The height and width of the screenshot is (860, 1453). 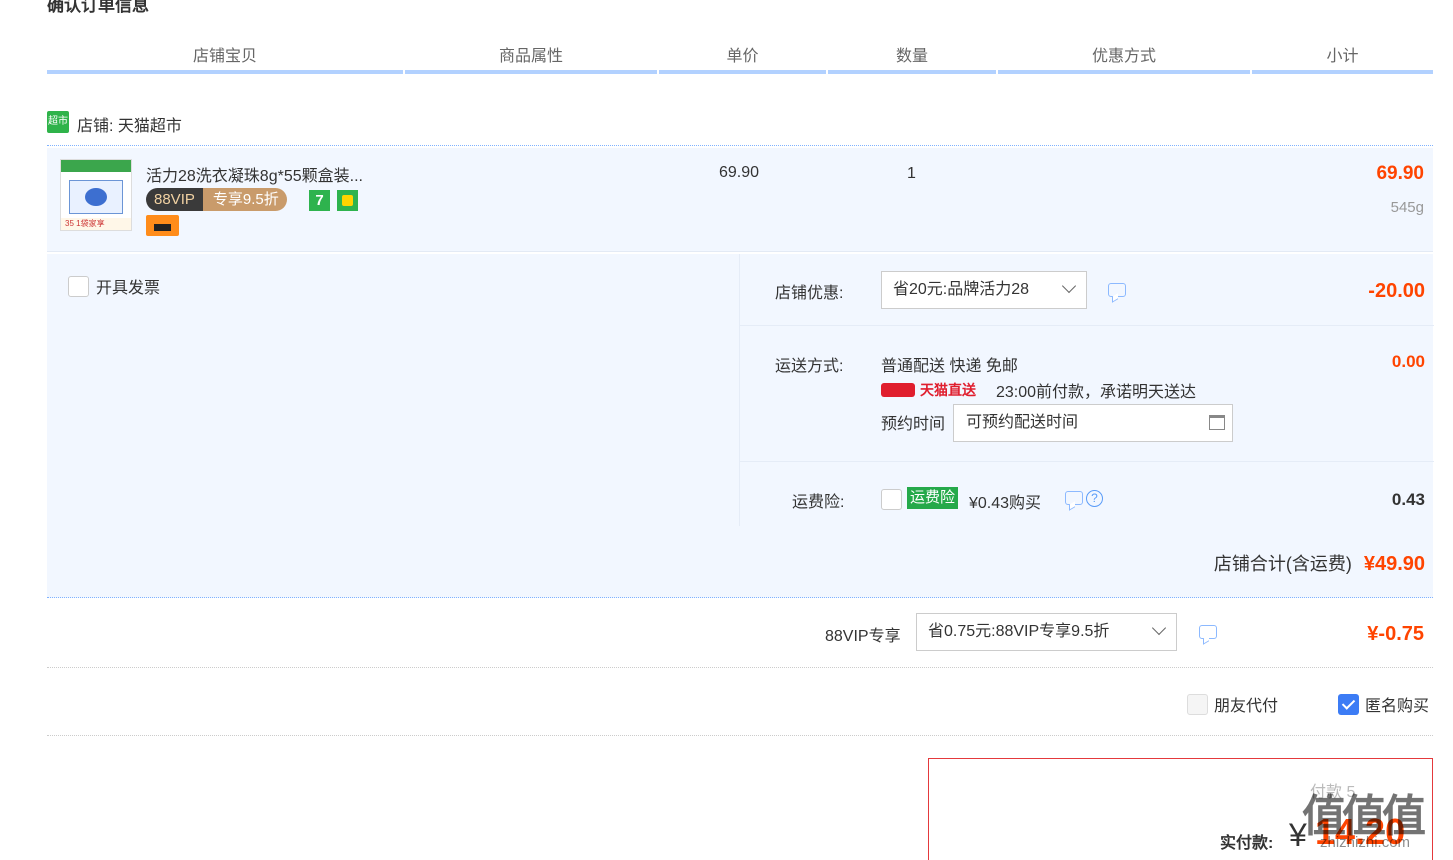 What do you see at coordinates (1383, 704) in the screenshot?
I see `anonymous-purchase-option: 匿名购买` at bounding box center [1383, 704].